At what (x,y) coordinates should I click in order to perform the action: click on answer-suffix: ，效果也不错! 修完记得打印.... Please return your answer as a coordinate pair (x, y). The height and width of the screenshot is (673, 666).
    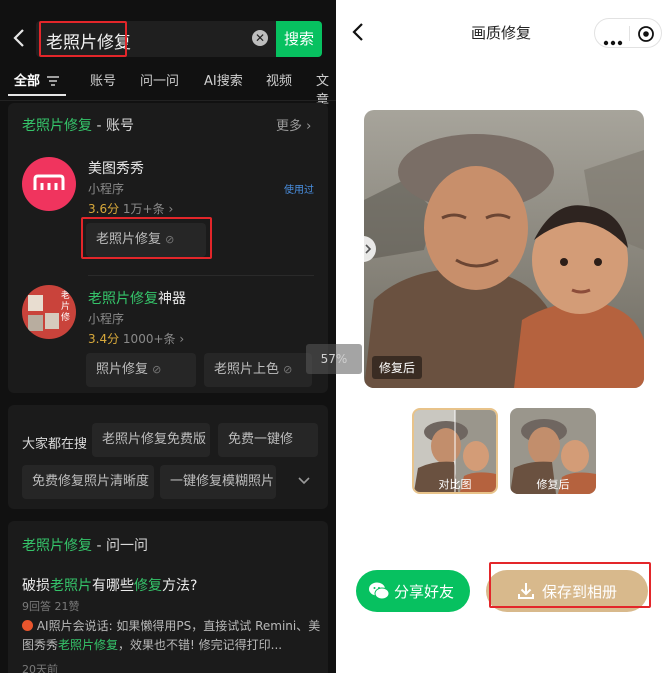
    Looking at the image, I should click on (200, 645).